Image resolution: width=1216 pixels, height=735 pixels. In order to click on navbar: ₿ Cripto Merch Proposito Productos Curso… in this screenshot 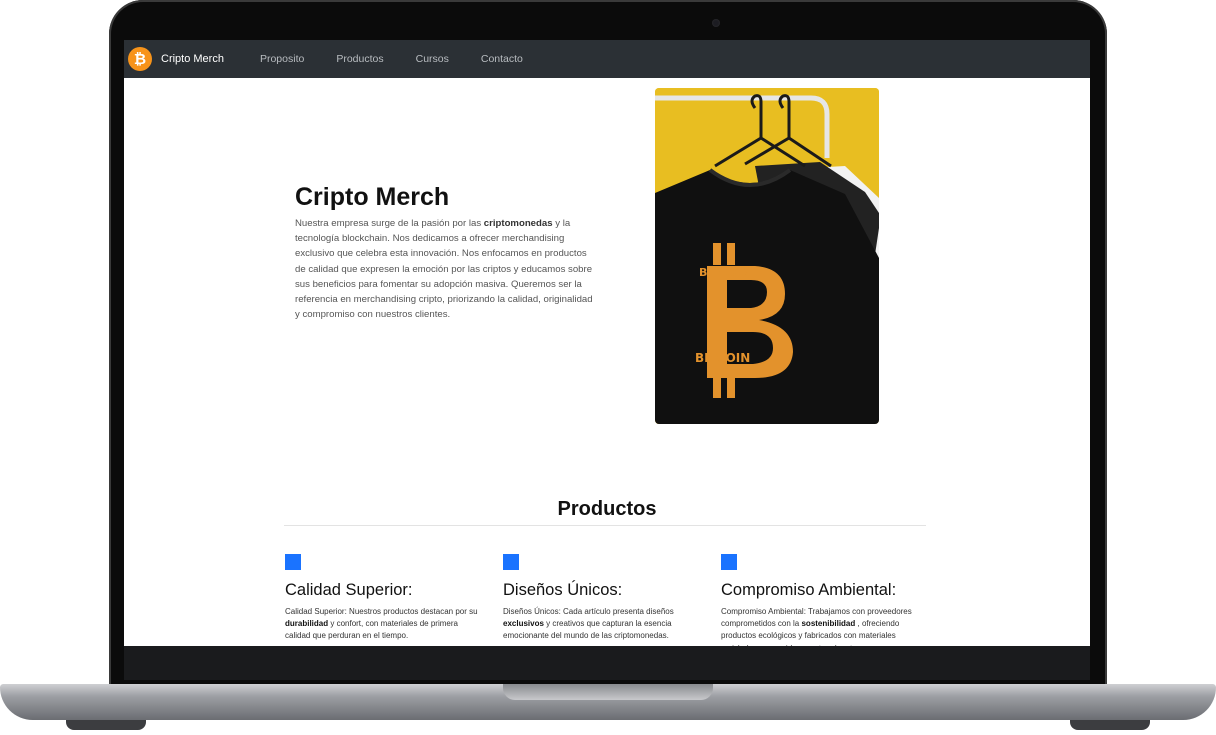, I will do `click(607, 59)`.